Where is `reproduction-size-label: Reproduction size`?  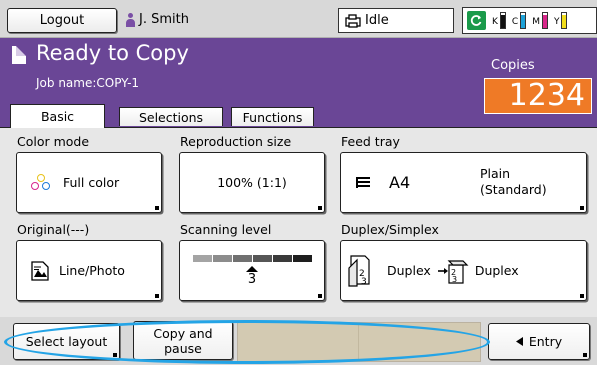
reproduction-size-label: Reproduction size is located at coordinates (236, 141).